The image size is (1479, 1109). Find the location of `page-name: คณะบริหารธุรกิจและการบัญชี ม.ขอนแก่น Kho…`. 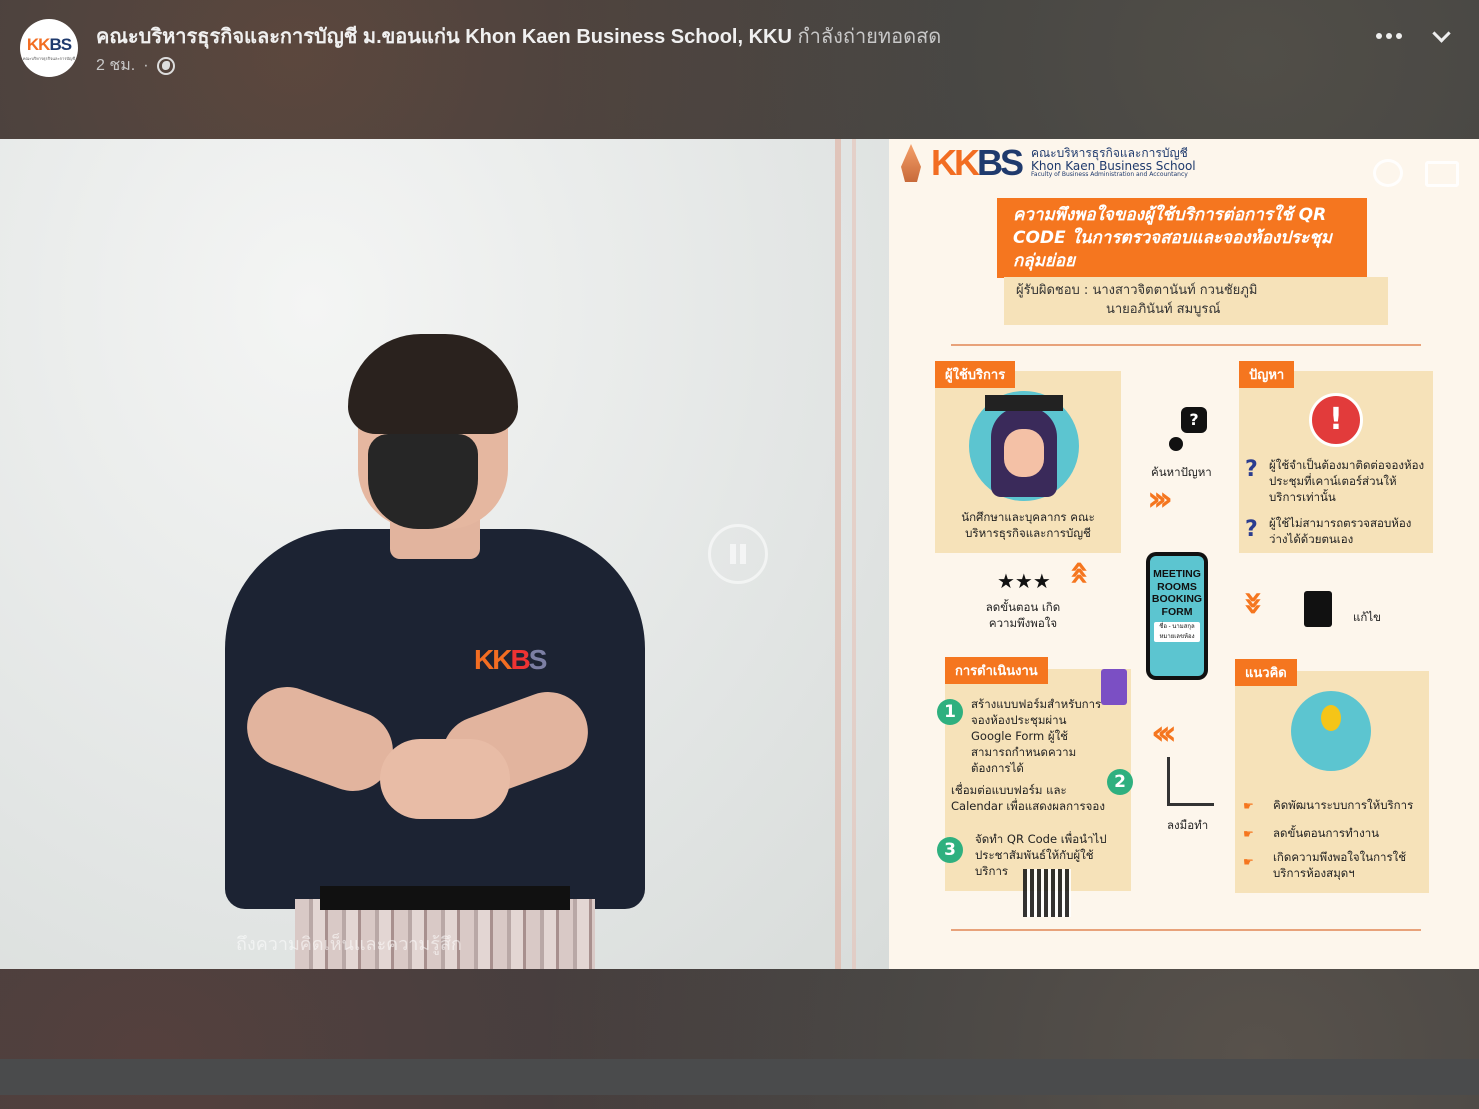

page-name: คณะบริหารธุรกิจและการบัญชี ม.ขอนแก่น Kho… is located at coordinates (518, 36).